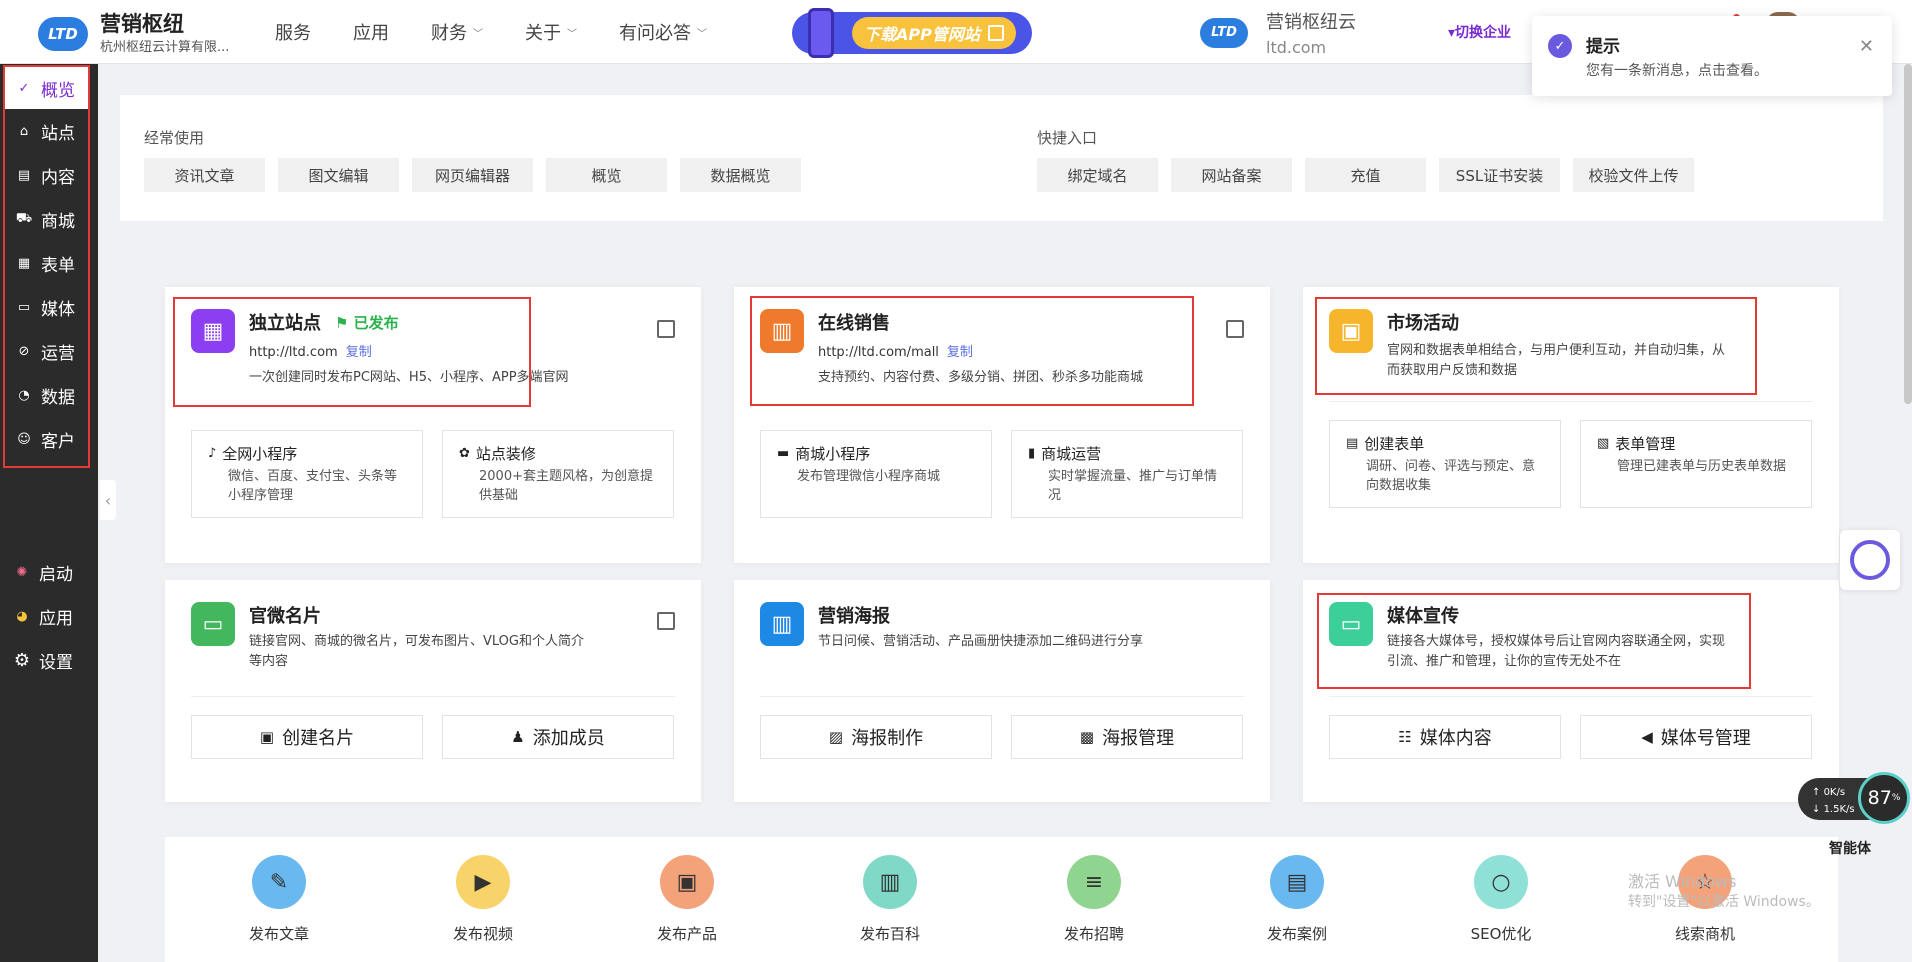 The image size is (1912, 962). What do you see at coordinates (740, 175) in the screenshot?
I see `frequent-button: 数据概览` at bounding box center [740, 175].